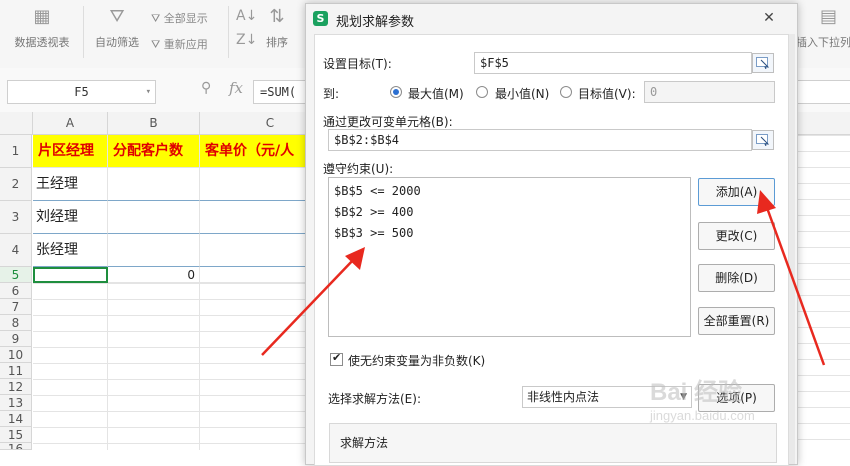 This screenshot has height=466, width=850. Describe the element at coordinates (154, 250) in the screenshot. I see `cell-b4` at that location.